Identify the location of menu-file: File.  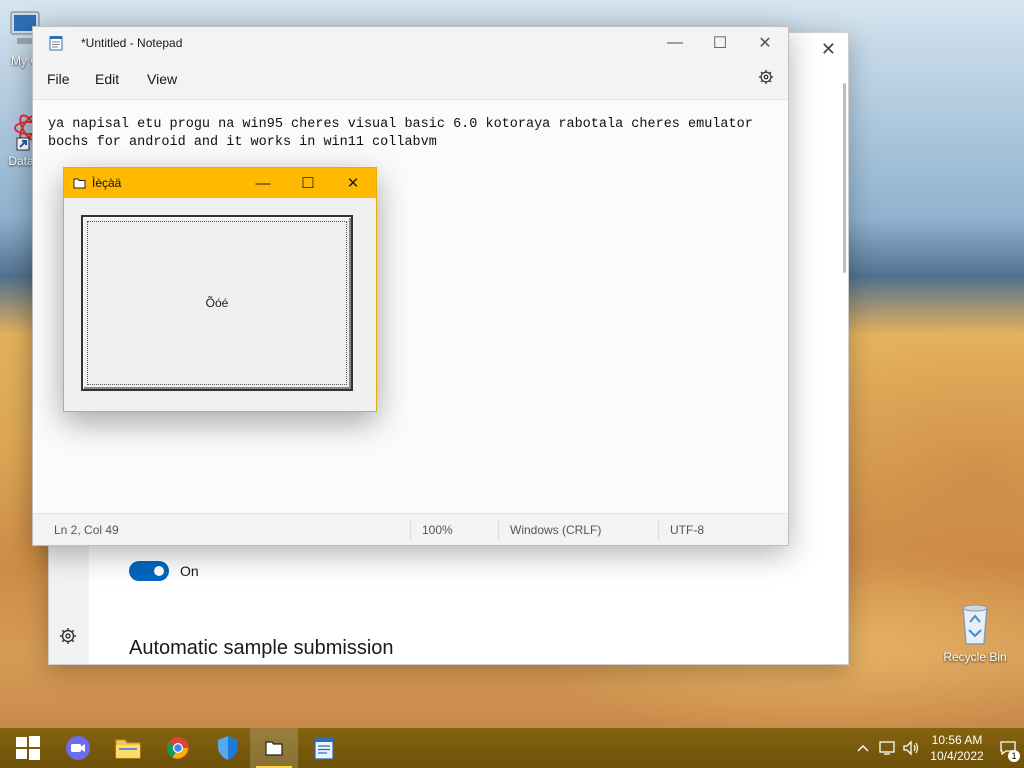
(58, 79).